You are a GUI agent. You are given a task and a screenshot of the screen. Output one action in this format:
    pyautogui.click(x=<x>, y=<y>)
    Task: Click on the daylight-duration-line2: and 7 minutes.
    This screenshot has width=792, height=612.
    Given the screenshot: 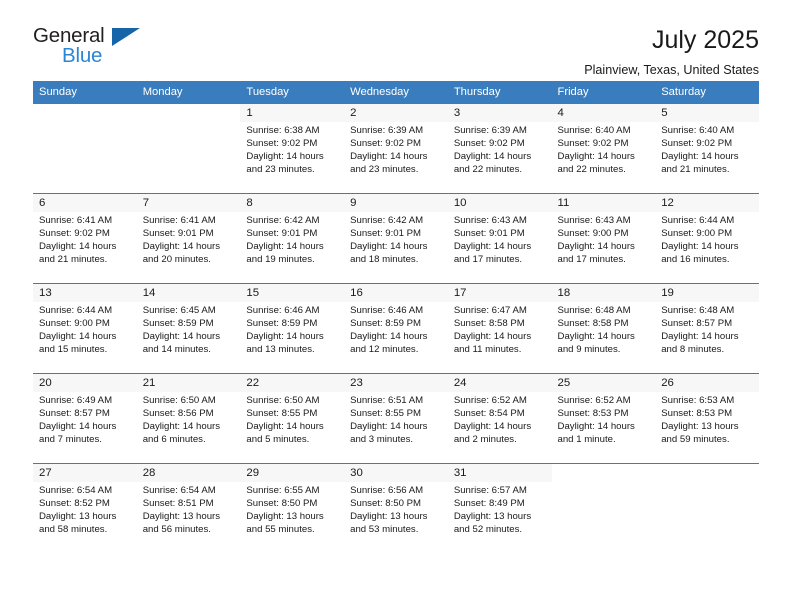 What is the action you would take?
    pyautogui.click(x=70, y=440)
    